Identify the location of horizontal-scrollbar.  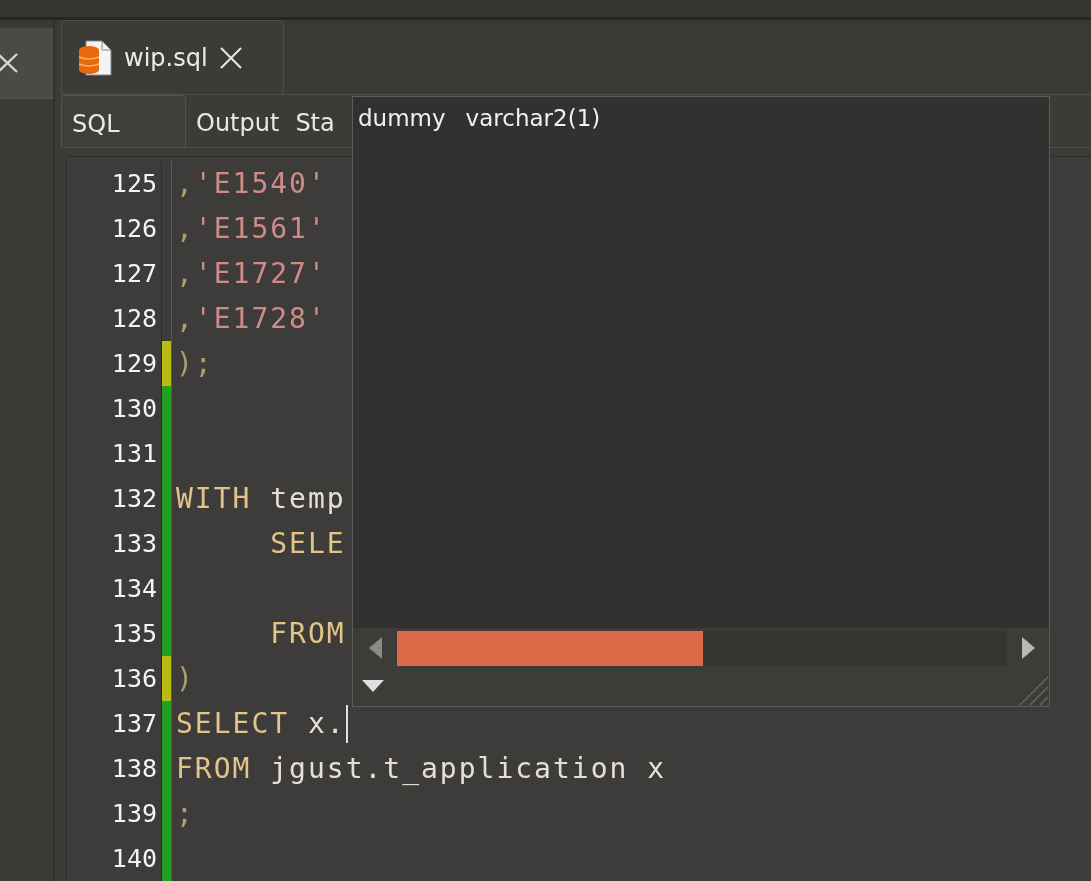
(701, 648).